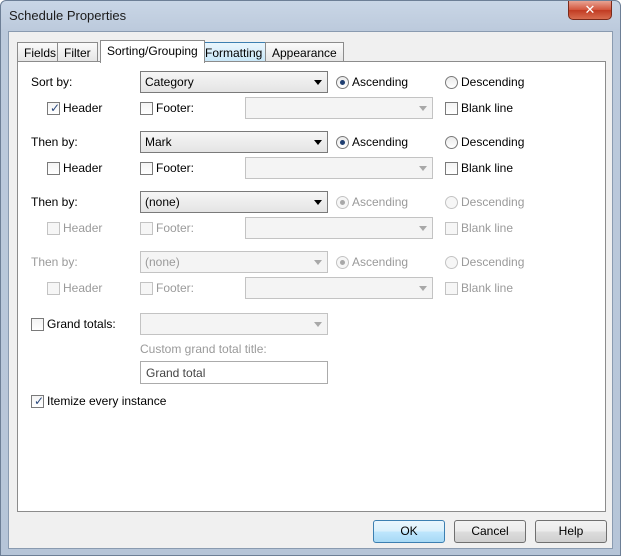 This screenshot has width=621, height=556. Describe the element at coordinates (380, 262) in the screenshot. I see `then-by-3-ascending-label: Ascending` at that location.